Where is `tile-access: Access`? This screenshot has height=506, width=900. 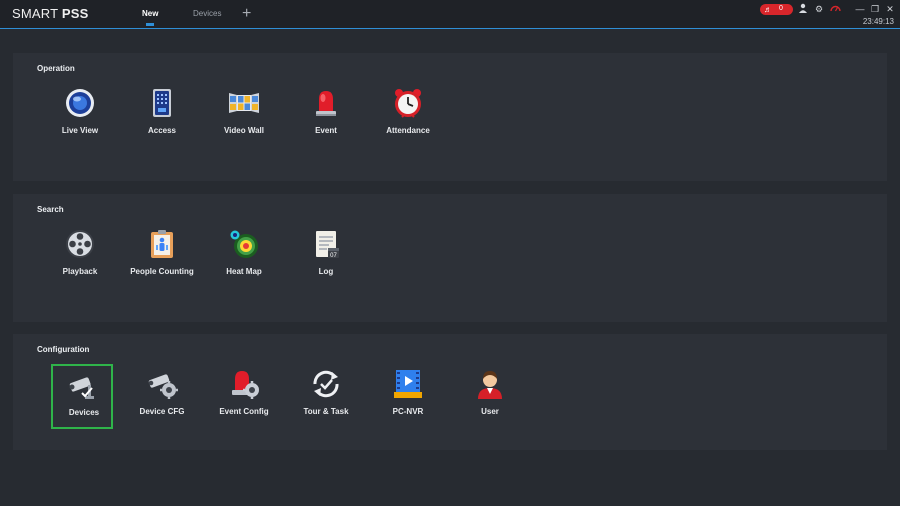 tile-access: Access is located at coordinates (162, 118).